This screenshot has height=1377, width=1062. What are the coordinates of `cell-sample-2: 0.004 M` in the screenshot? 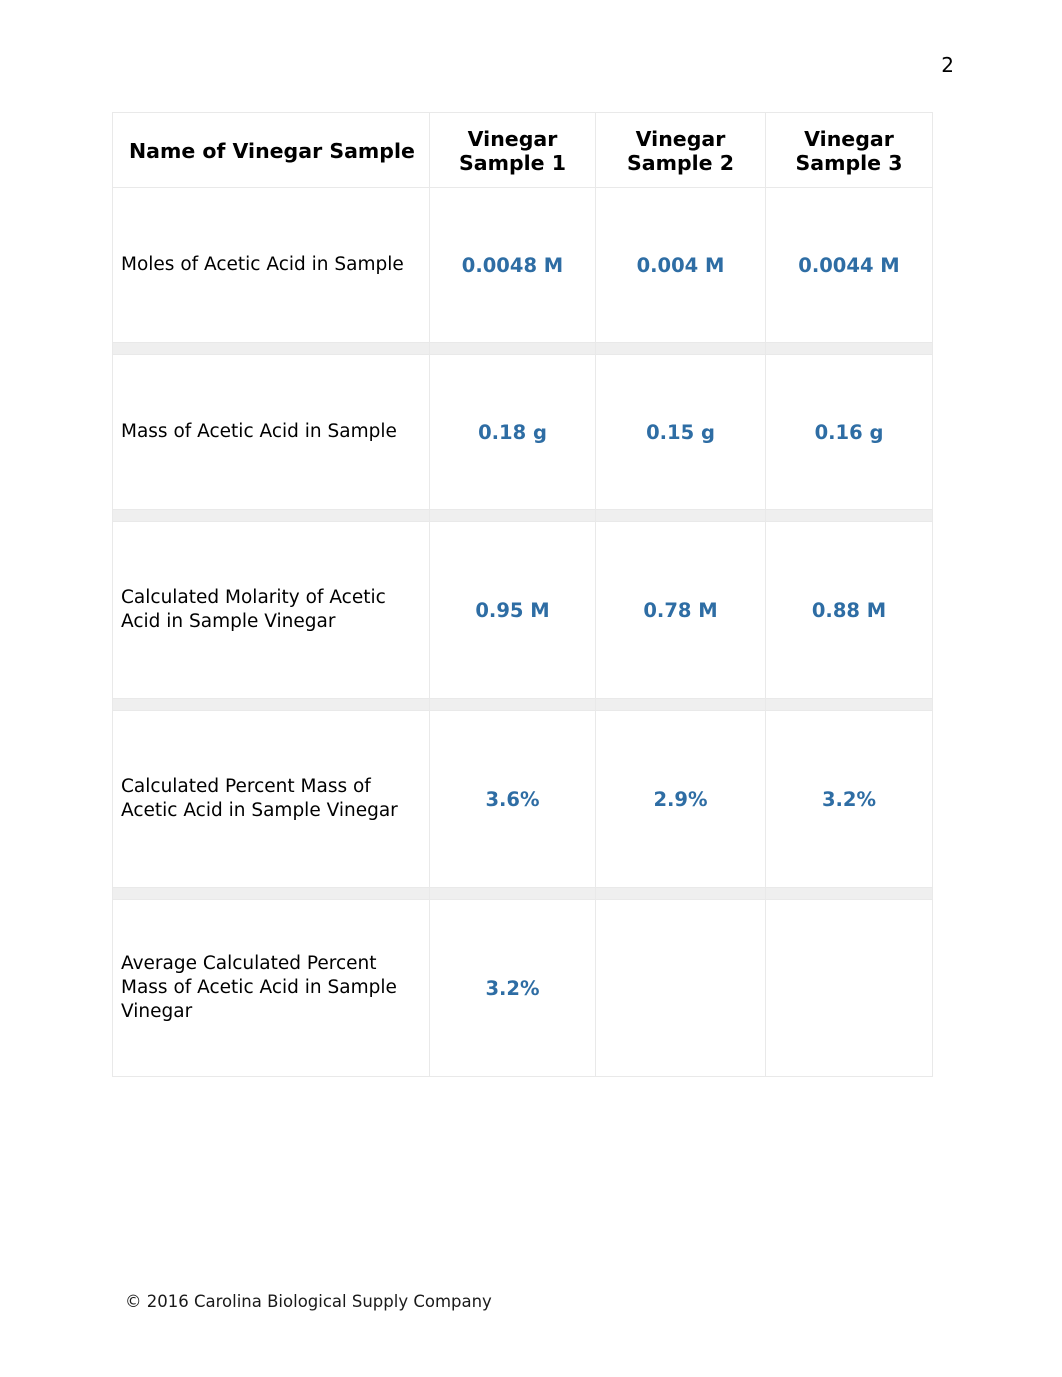 It's located at (680, 265).